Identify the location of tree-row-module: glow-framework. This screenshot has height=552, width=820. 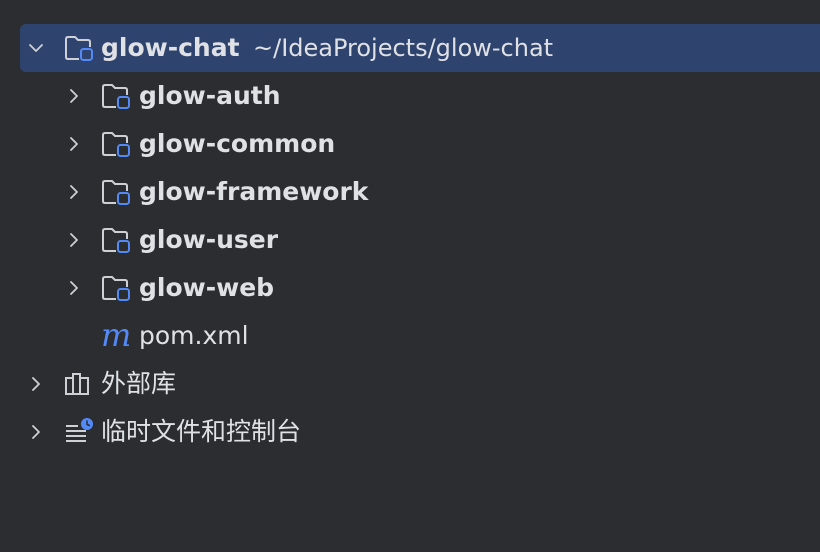
(410, 192).